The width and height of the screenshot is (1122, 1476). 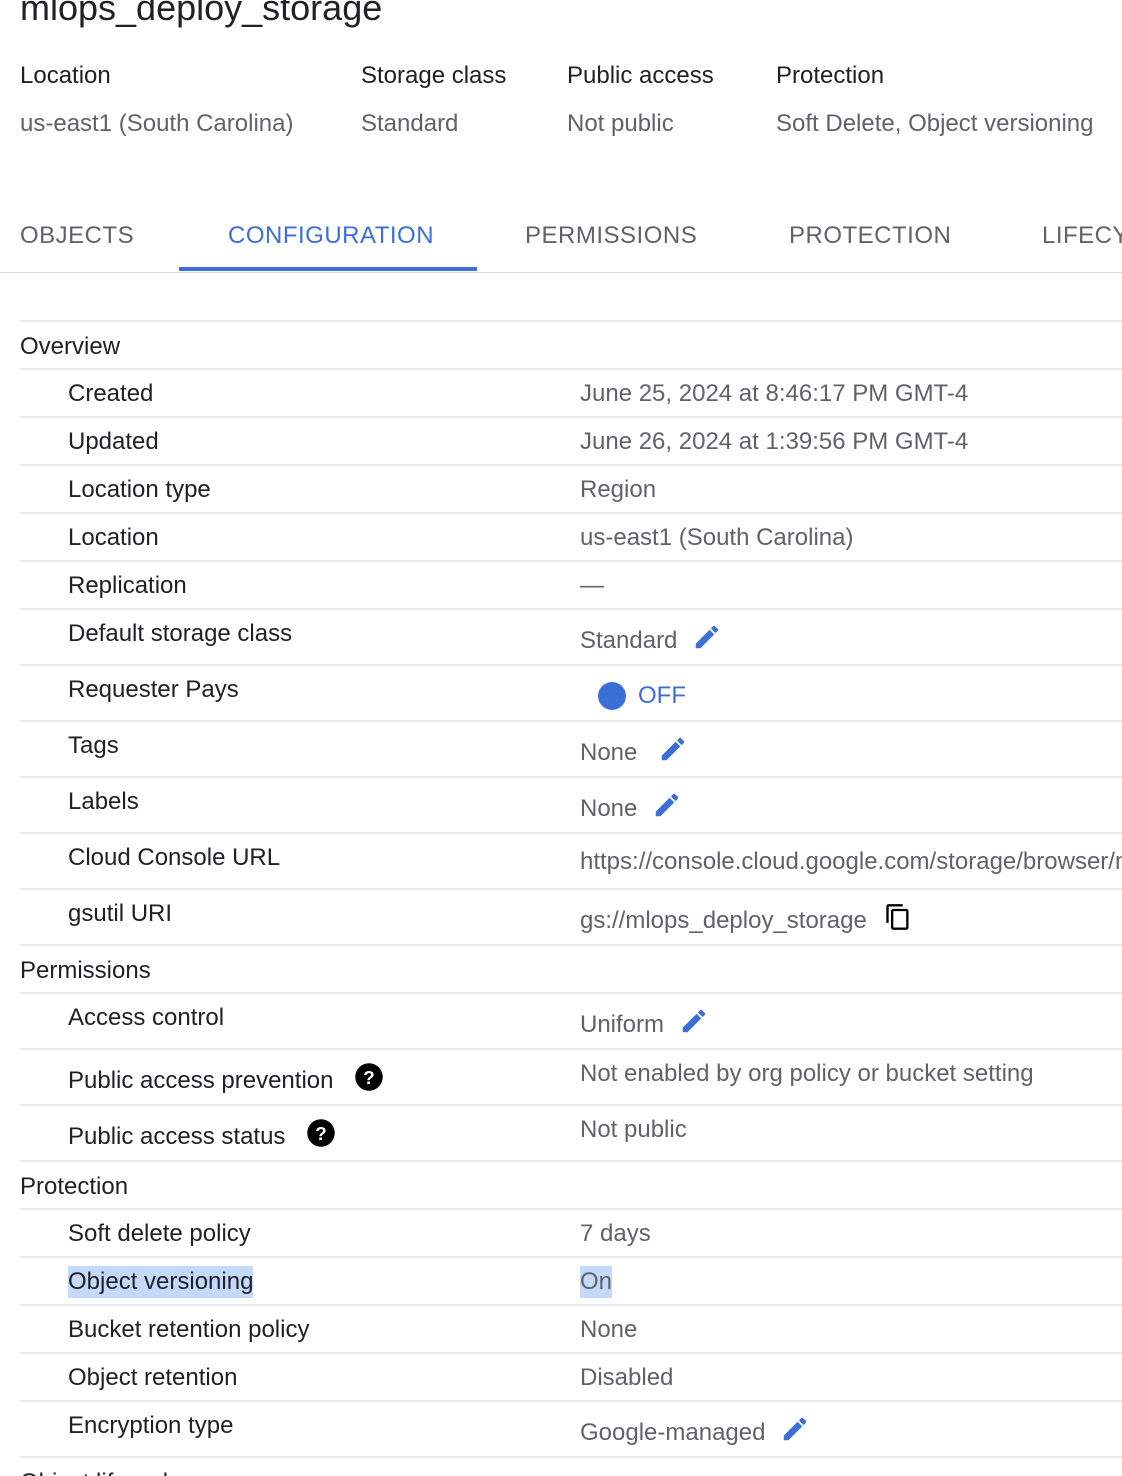 What do you see at coordinates (571, 694) in the screenshot?
I see `row-requester-pays: Requester Pays OFF` at bounding box center [571, 694].